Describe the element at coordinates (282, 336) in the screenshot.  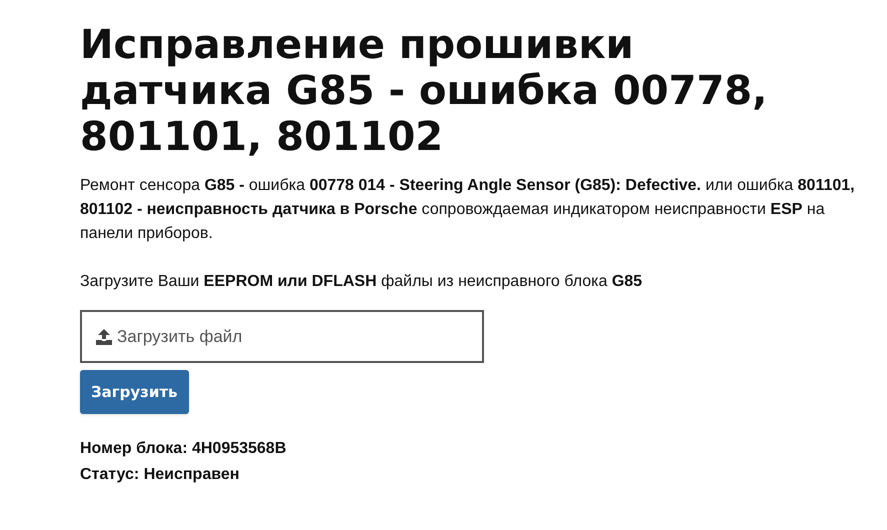
I see `file-upload-field: Загрузить файл` at that location.